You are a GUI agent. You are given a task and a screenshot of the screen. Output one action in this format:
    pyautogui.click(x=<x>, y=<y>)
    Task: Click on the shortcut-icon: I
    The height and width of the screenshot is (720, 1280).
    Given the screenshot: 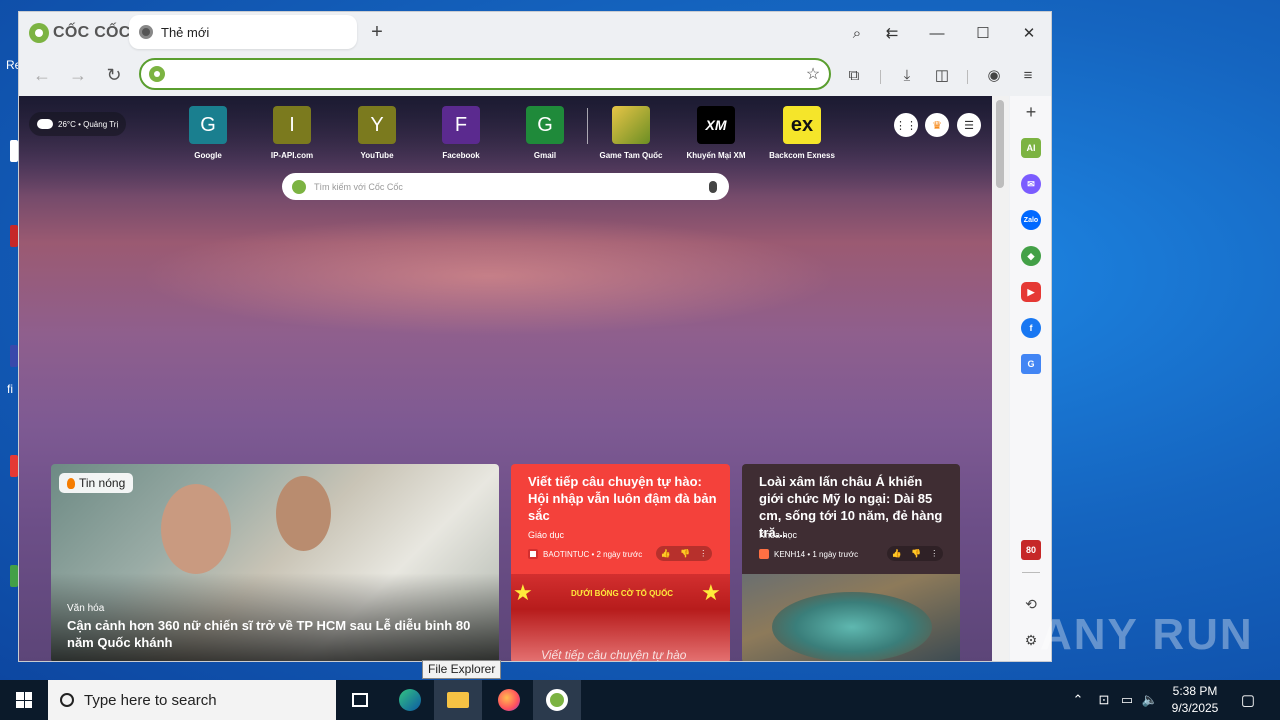 What is the action you would take?
    pyautogui.click(x=292, y=125)
    